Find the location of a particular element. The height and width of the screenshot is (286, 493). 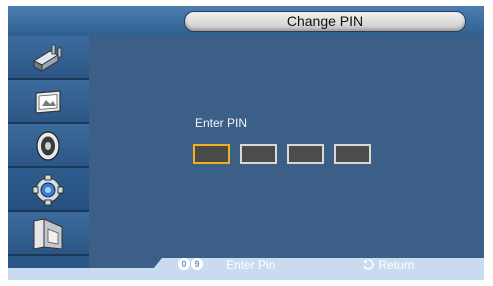

sidebar is located at coordinates (48, 152).